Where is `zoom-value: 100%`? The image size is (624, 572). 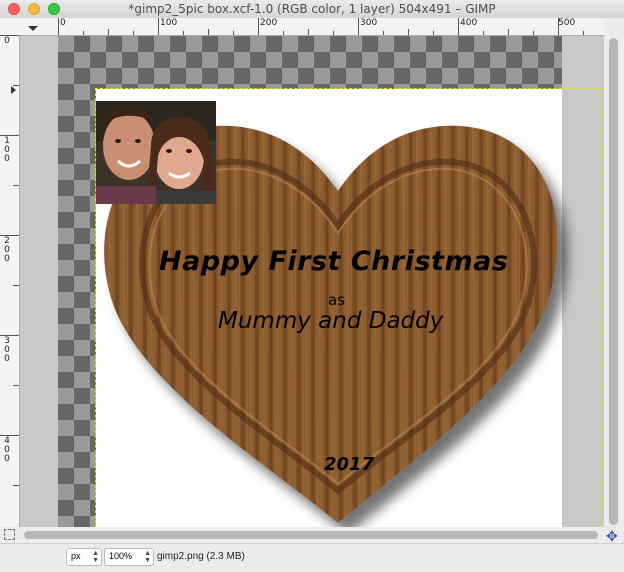
zoom-value: 100% is located at coordinates (121, 556).